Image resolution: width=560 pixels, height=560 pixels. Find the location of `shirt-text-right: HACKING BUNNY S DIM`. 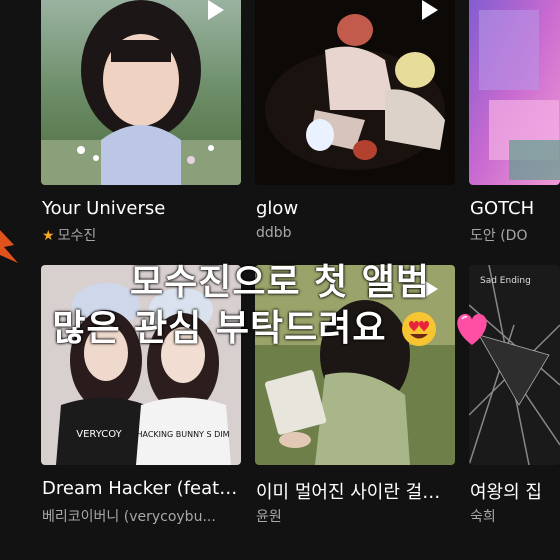

shirt-text-right: HACKING BUNNY S DIM is located at coordinates (182, 434).